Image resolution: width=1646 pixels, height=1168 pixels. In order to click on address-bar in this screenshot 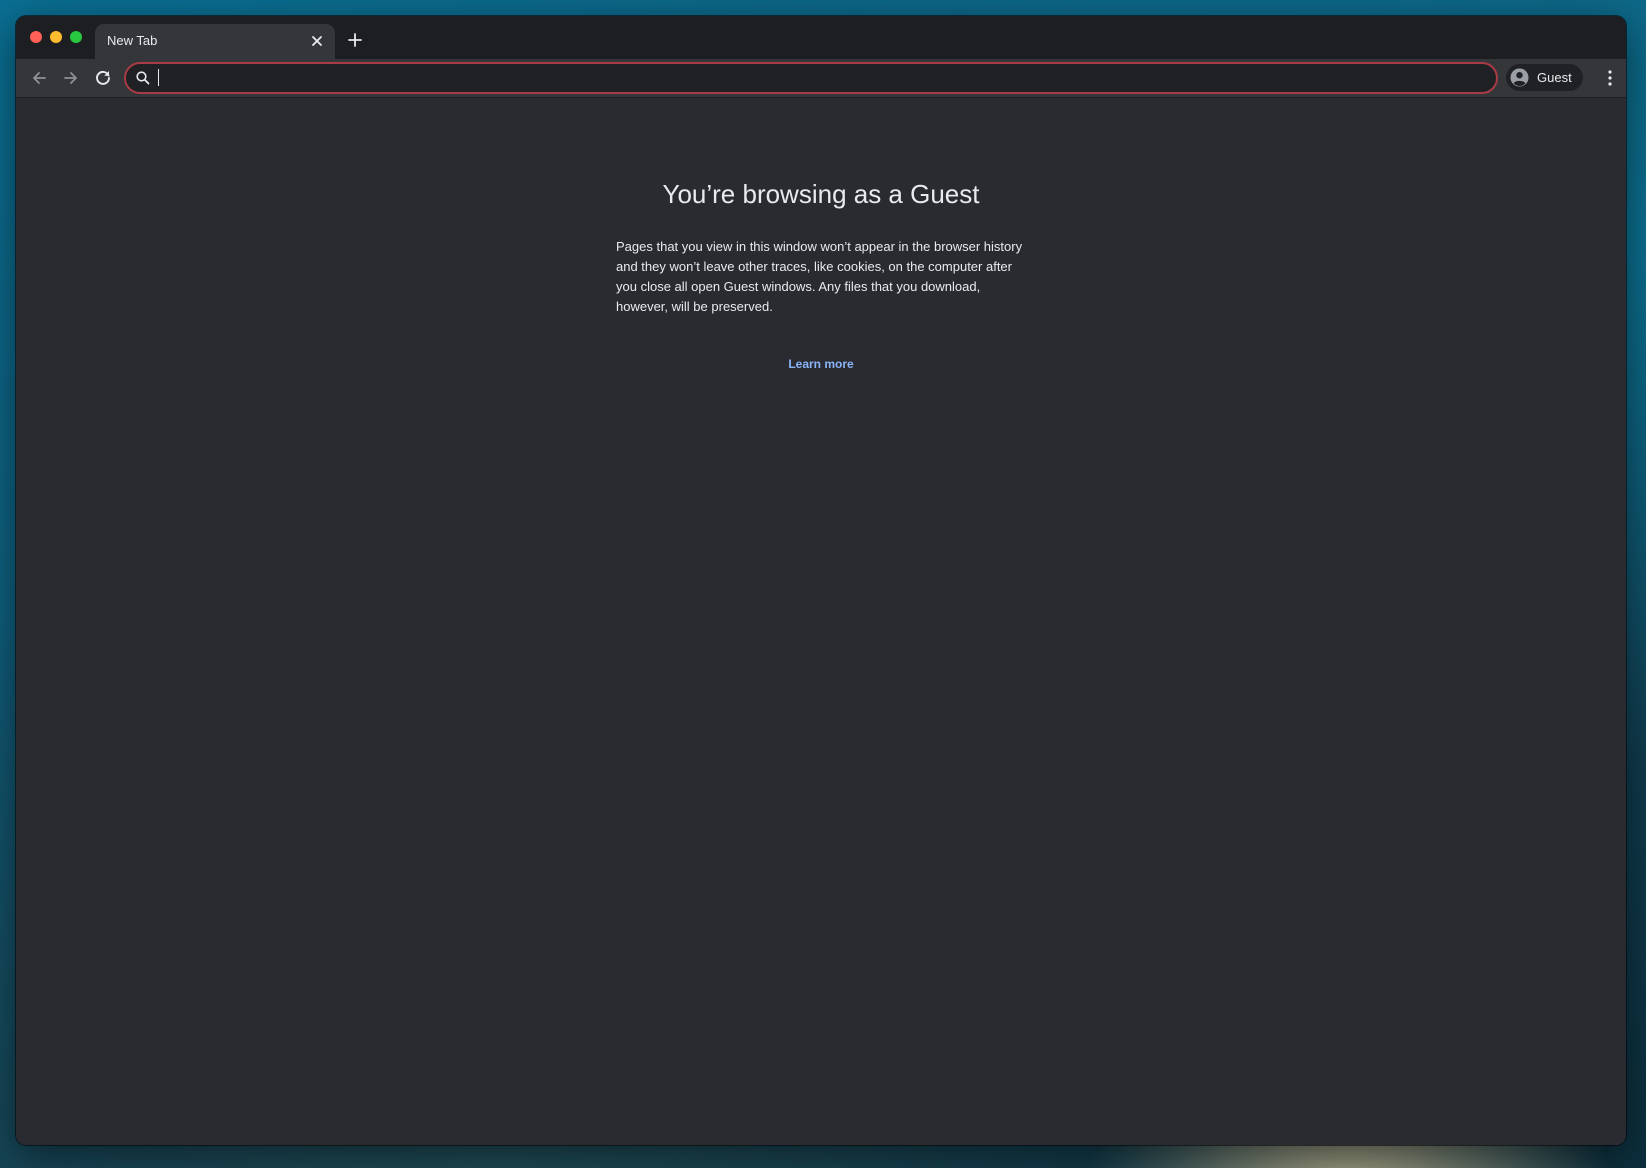, I will do `click(811, 78)`.